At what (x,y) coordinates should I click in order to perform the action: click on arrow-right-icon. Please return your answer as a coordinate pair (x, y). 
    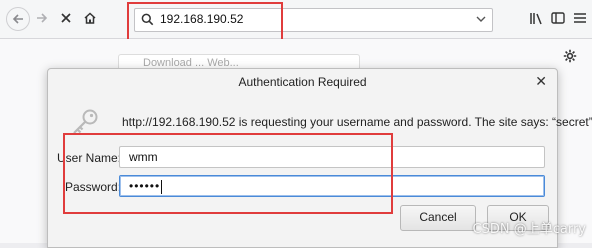
    Looking at the image, I should click on (42, 18).